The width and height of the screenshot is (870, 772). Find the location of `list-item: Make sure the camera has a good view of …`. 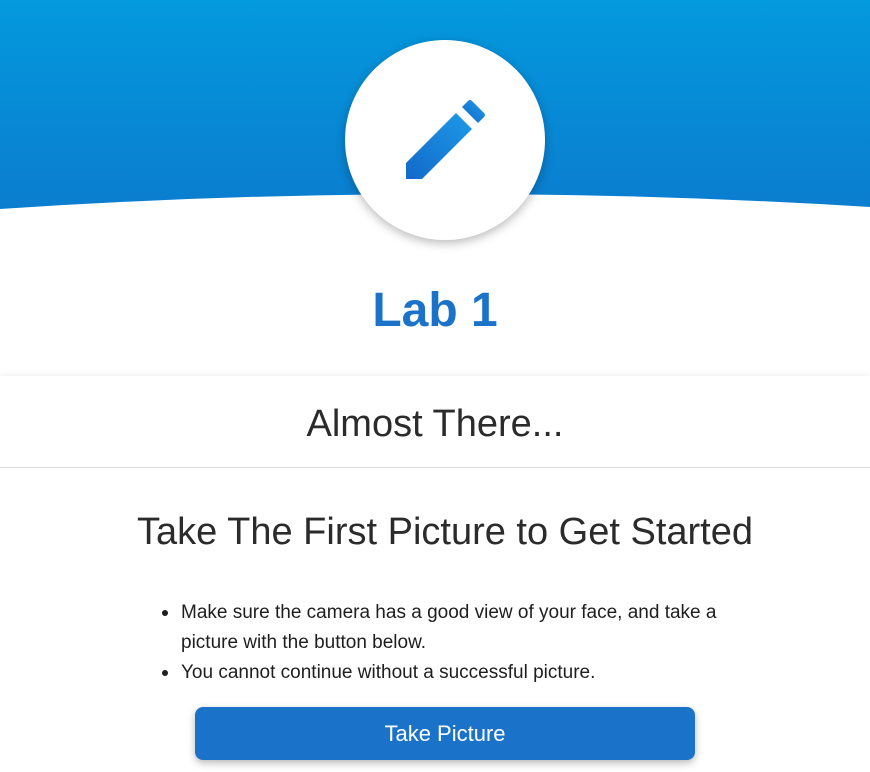

list-item: Make sure the camera has a good view of … is located at coordinates (462, 628).